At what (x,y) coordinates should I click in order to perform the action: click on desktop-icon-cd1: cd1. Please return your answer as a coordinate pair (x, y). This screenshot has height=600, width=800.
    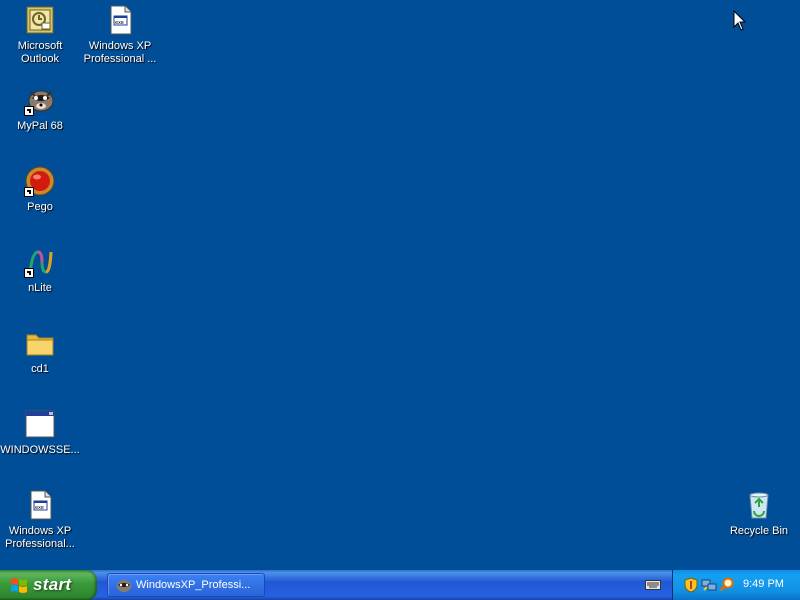
    Looking at the image, I should click on (40, 351).